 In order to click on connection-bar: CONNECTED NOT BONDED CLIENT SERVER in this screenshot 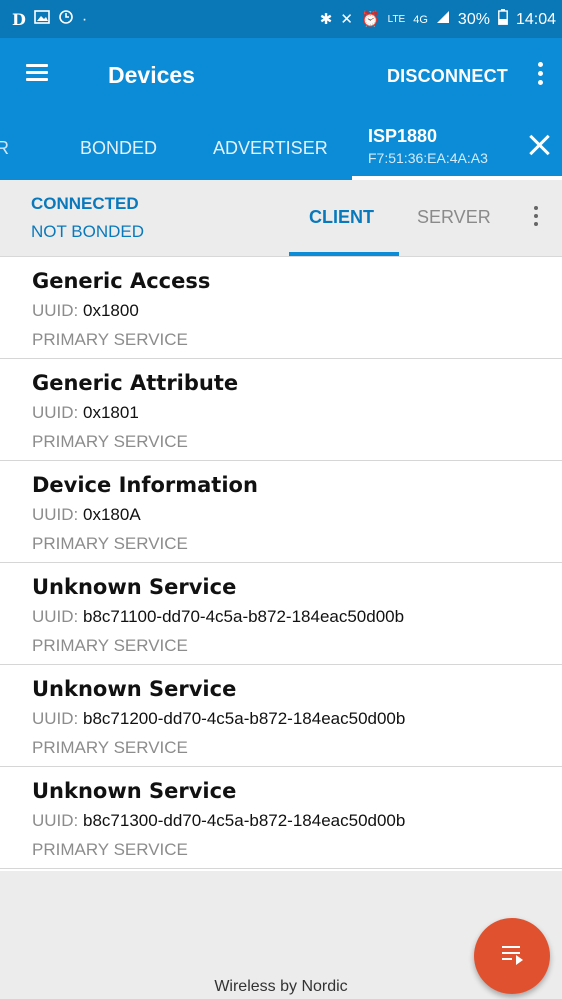, I will do `click(281, 218)`.